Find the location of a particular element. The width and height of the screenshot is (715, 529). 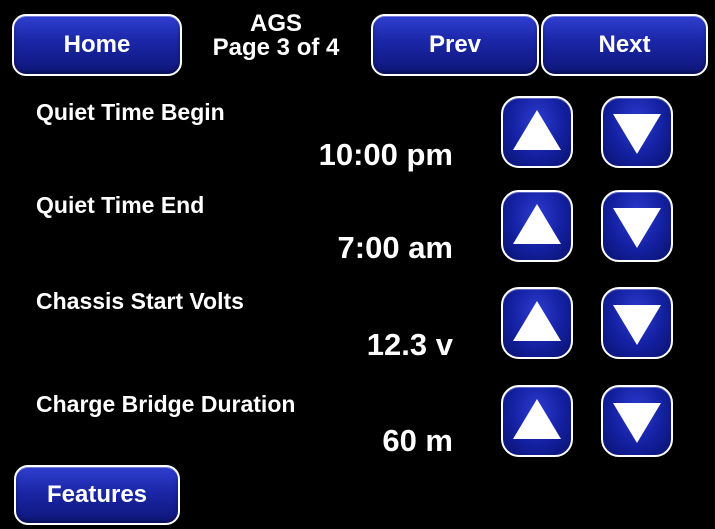

page-title: AGS is located at coordinates (275, 23).